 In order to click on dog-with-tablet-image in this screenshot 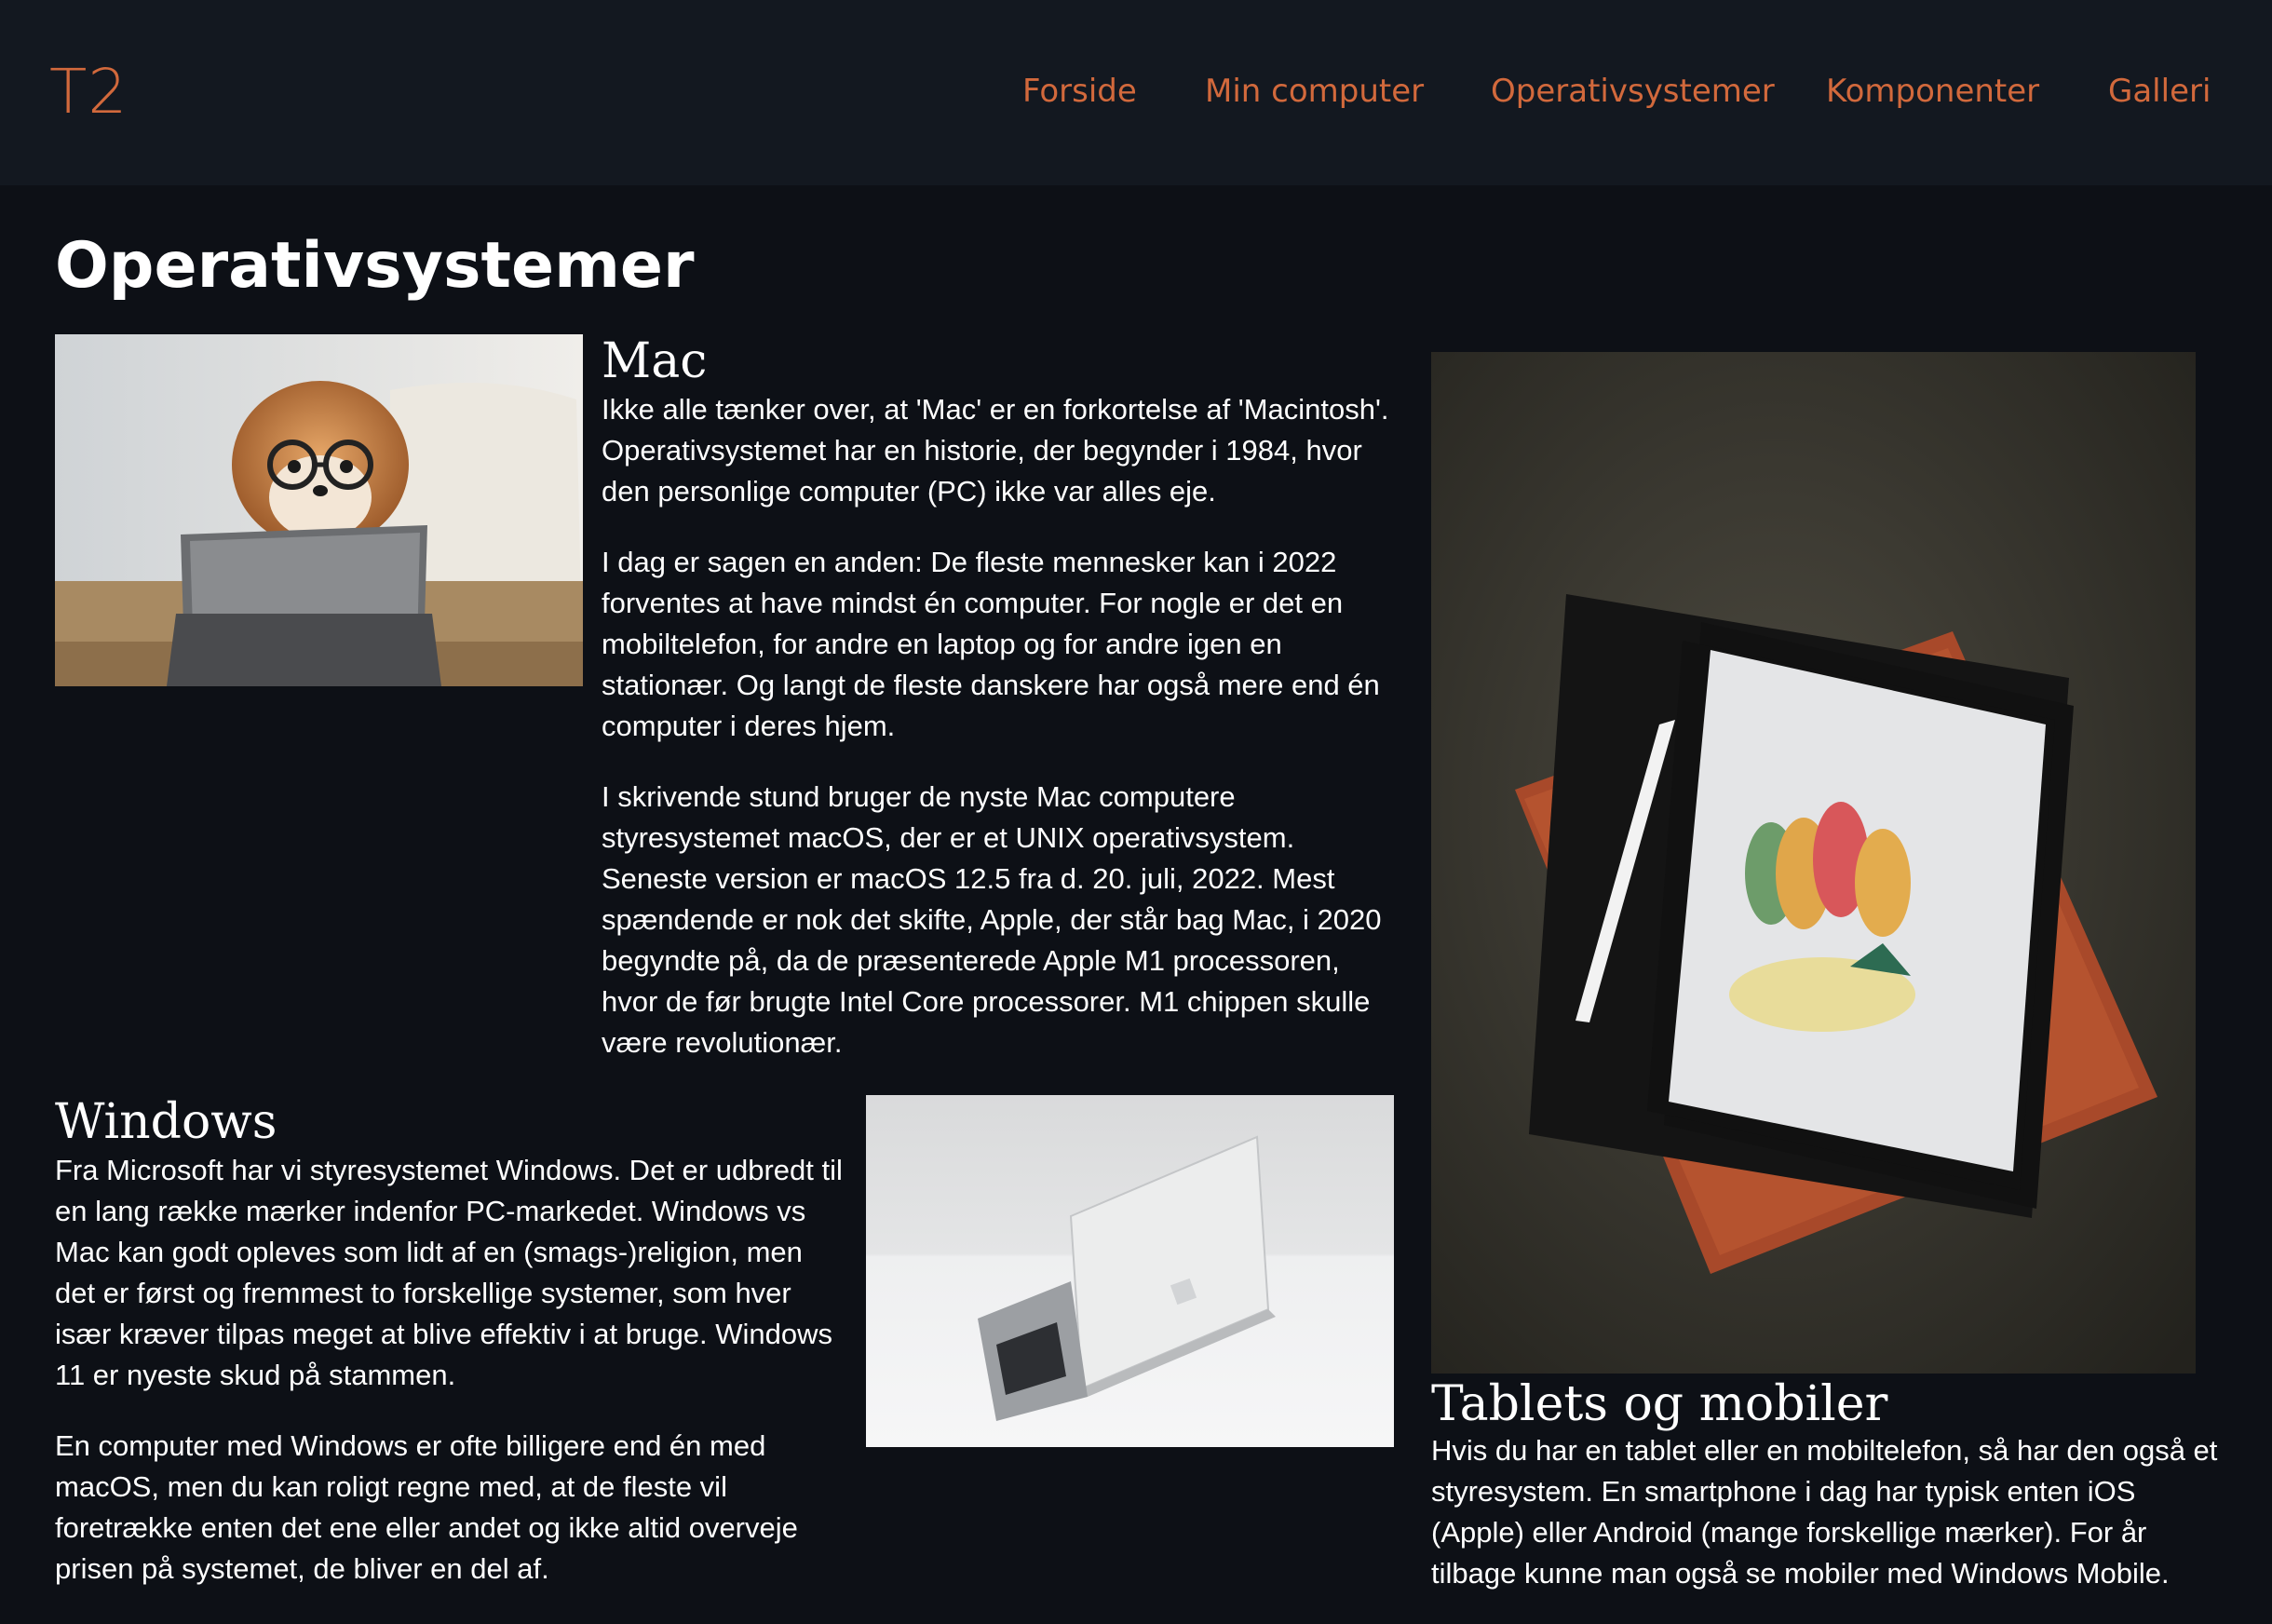, I will do `click(319, 510)`.